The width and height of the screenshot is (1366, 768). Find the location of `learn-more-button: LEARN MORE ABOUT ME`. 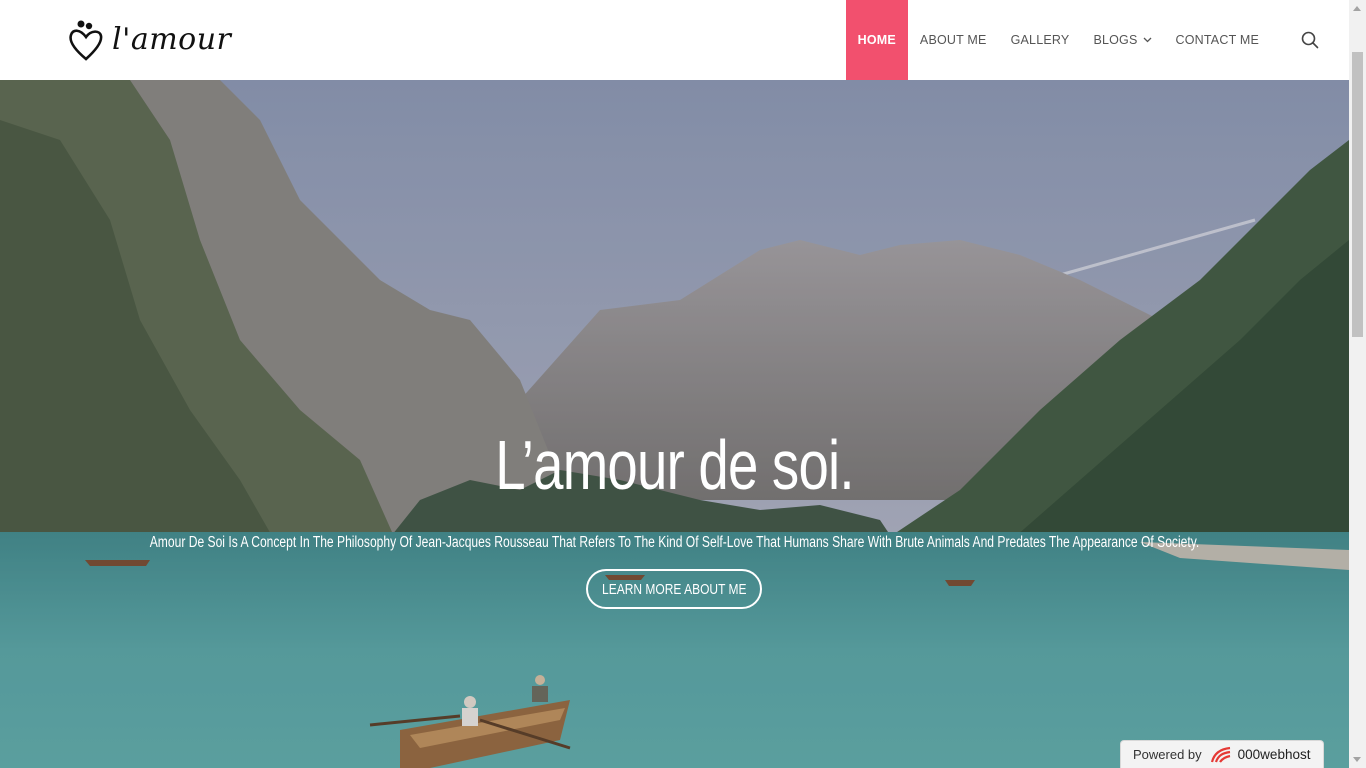

learn-more-button: LEARN MORE ABOUT ME is located at coordinates (674, 589).